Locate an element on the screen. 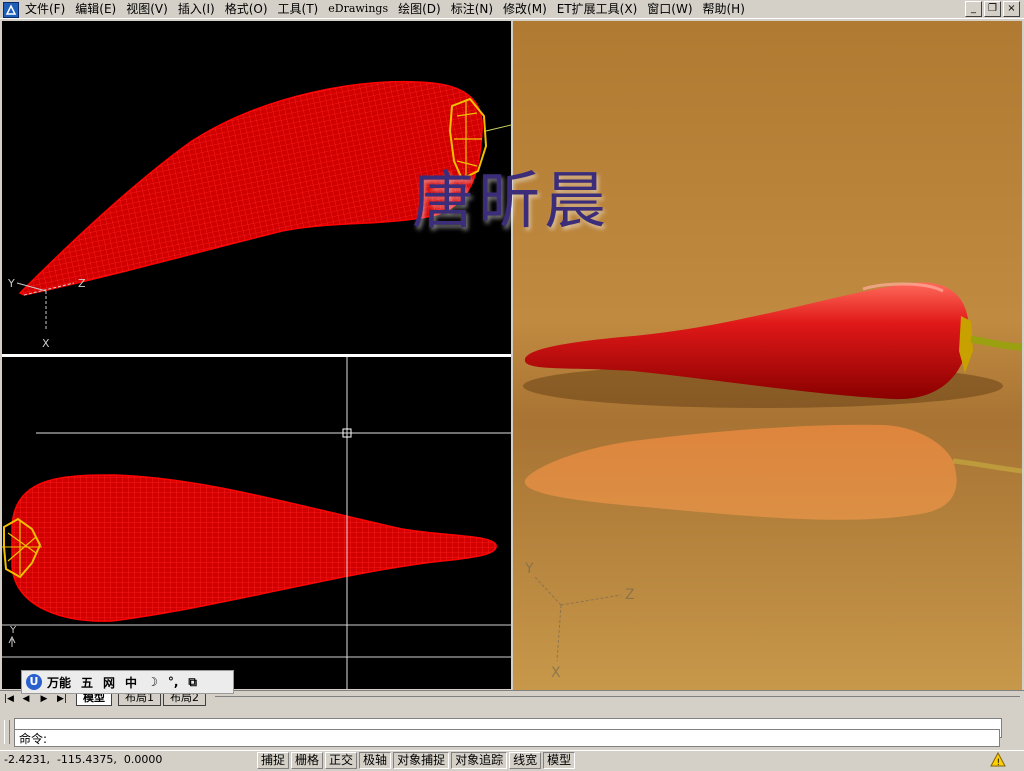  app-icon is located at coordinates (11, 10).